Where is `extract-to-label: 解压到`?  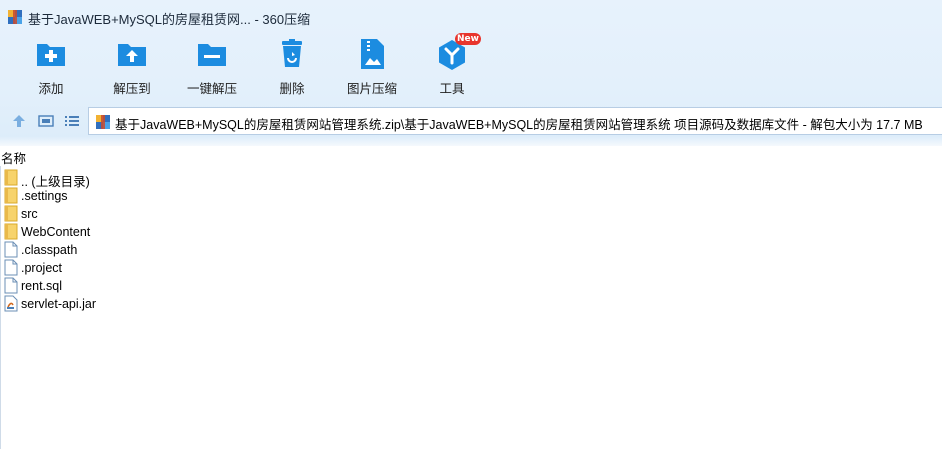
extract-to-label: 解压到 is located at coordinates (132, 89).